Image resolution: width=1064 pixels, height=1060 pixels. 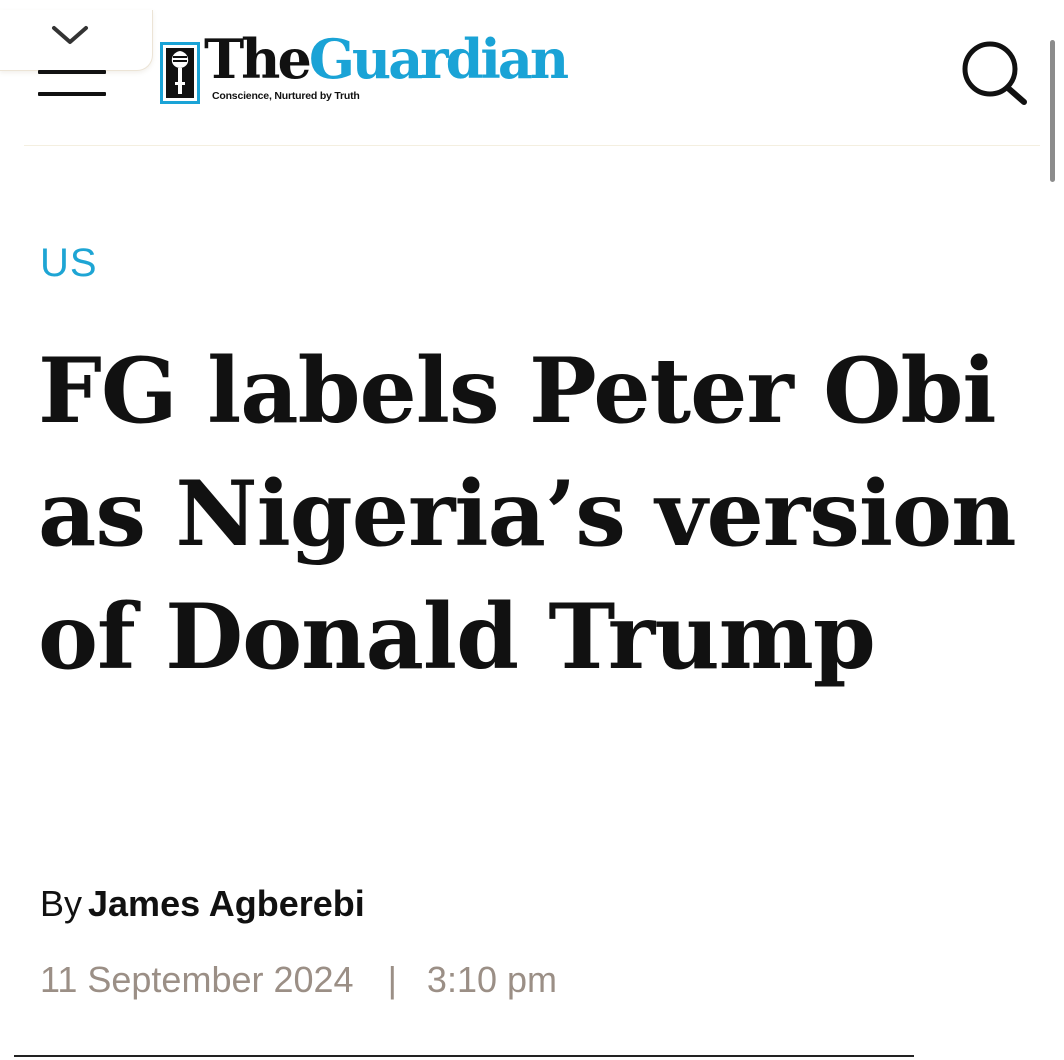 What do you see at coordinates (197, 979) in the screenshot?
I see `publish-date: 11 September 2024` at bounding box center [197, 979].